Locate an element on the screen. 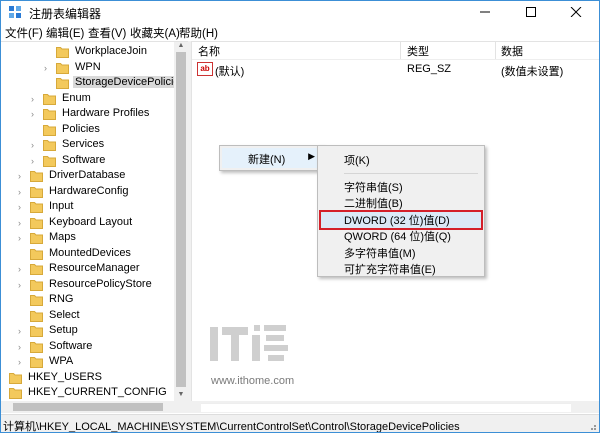 This screenshot has height=433, width=600. tree-item-label: DriverDatabase is located at coordinates (87, 175).